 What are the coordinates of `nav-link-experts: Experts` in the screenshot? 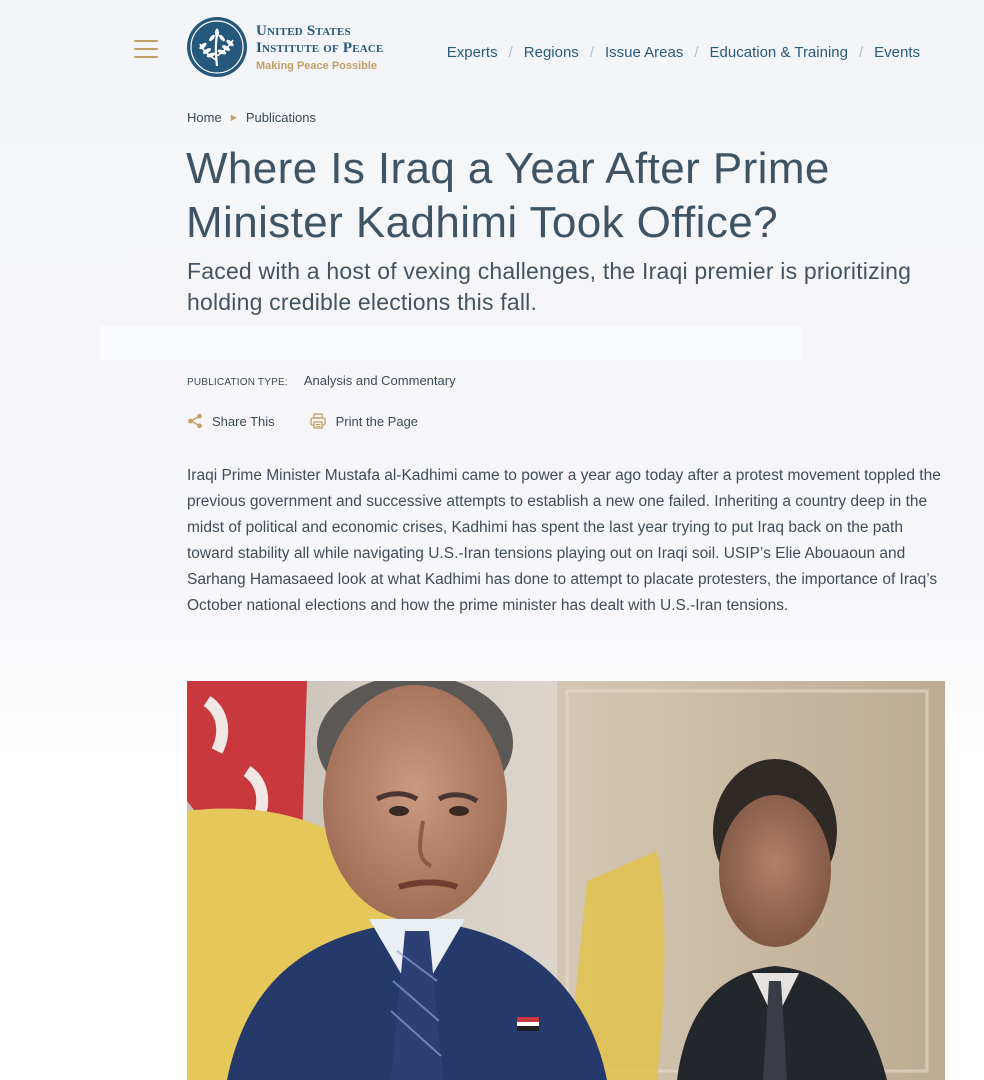 It's located at (472, 52).